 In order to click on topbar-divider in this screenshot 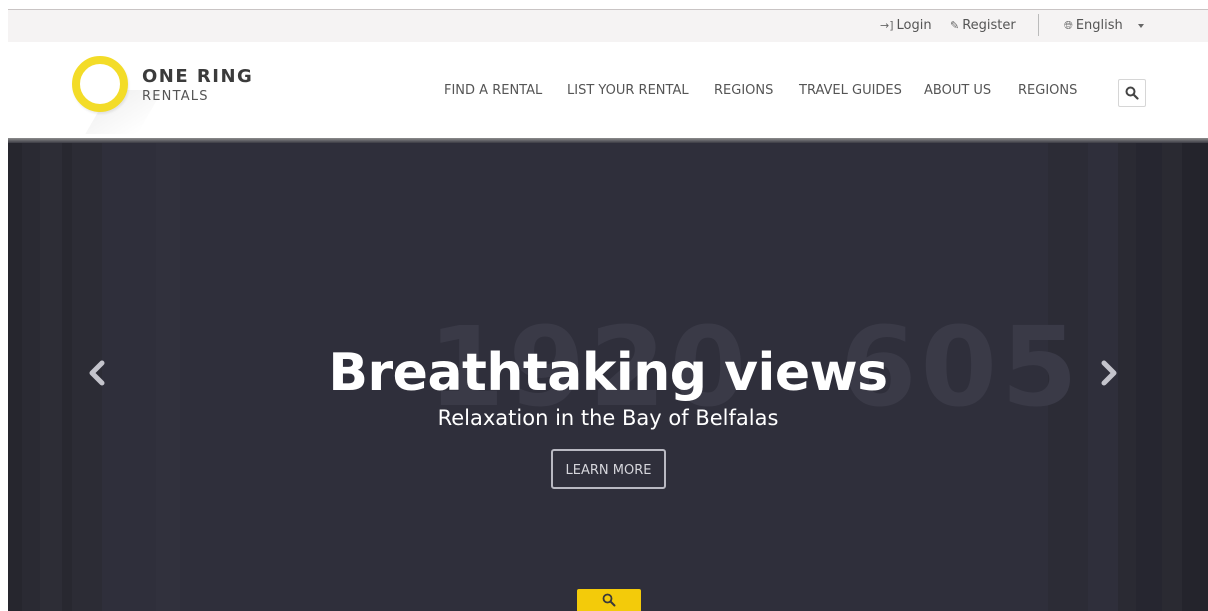, I will do `click(1038, 25)`.